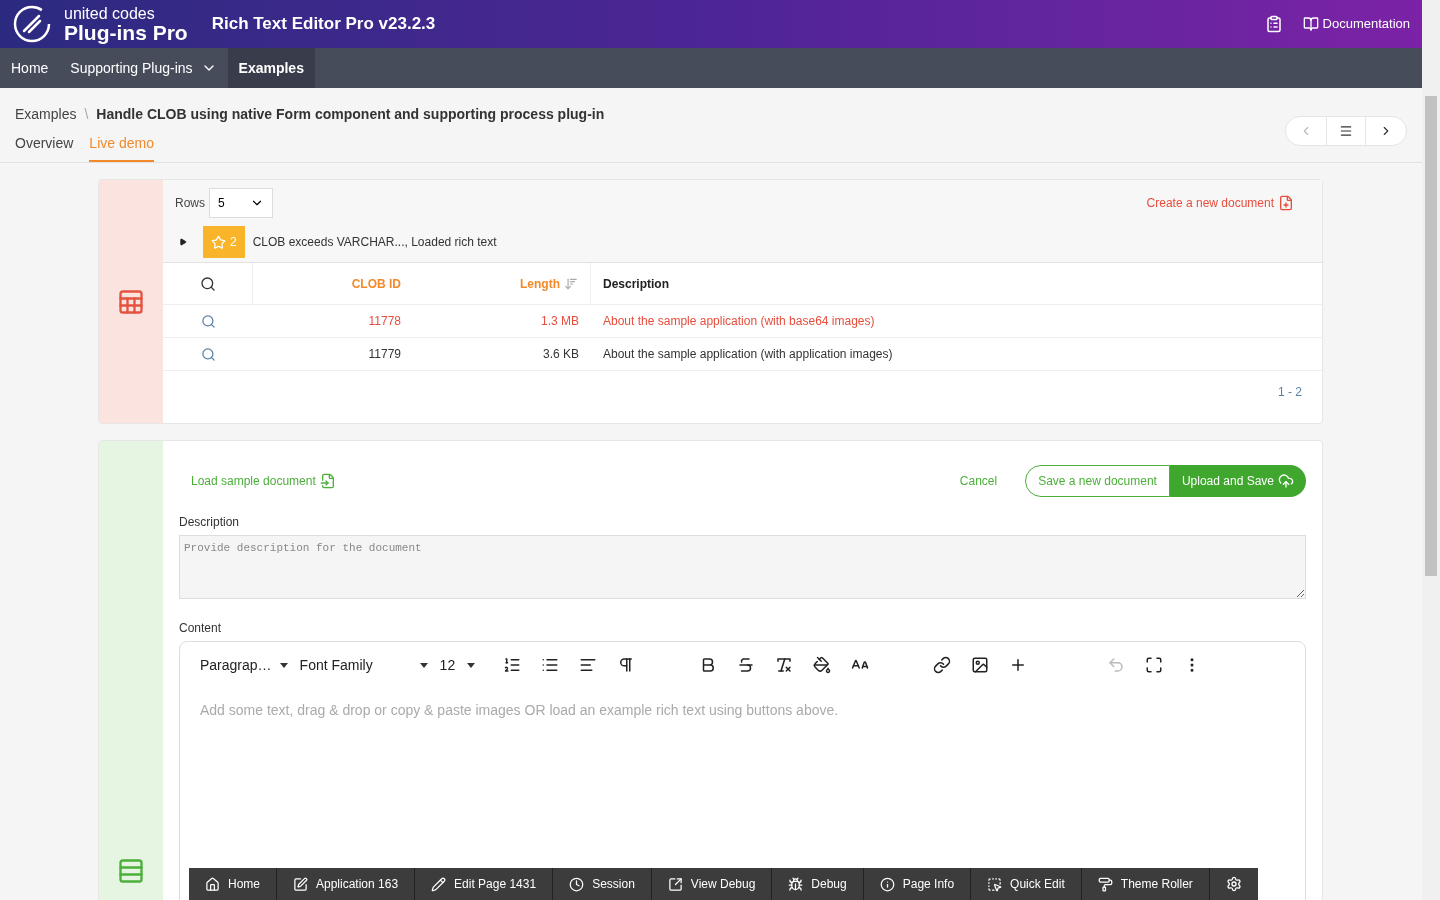 This screenshot has height=900, width=1440. I want to click on count-badge: 2, so click(224, 242).